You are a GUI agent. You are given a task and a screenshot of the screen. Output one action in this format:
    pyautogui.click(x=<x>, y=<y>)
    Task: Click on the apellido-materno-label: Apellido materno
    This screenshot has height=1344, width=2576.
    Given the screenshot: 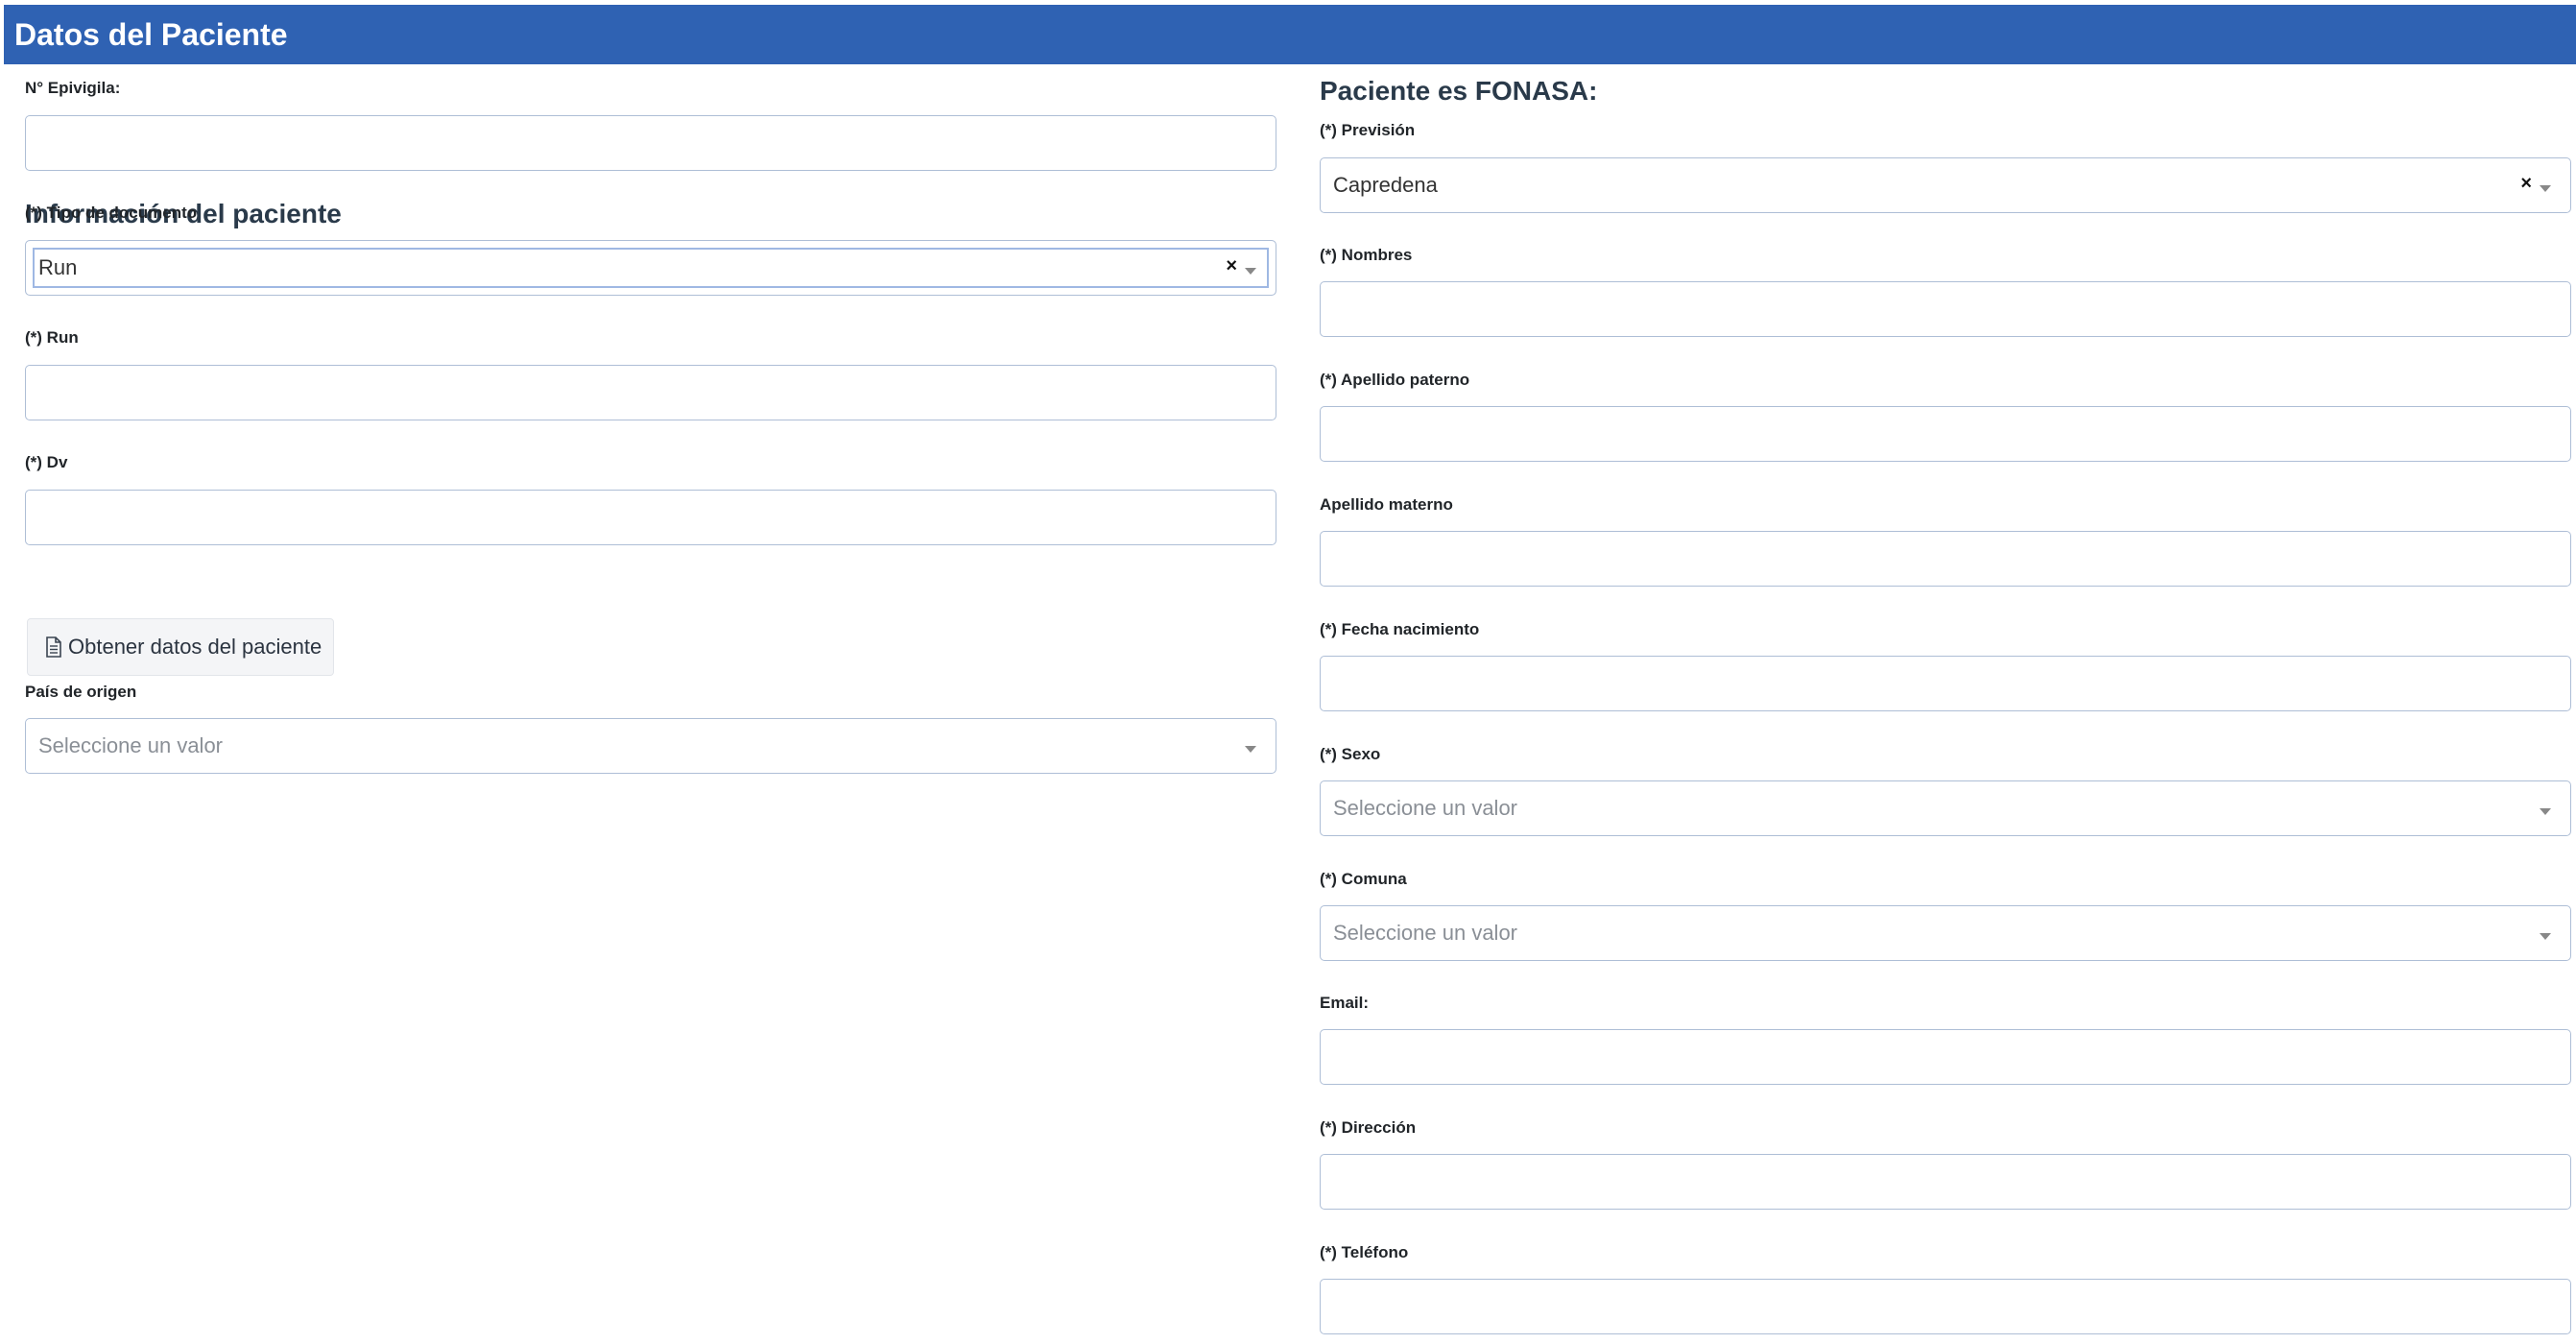 What is the action you would take?
    pyautogui.click(x=1386, y=504)
    